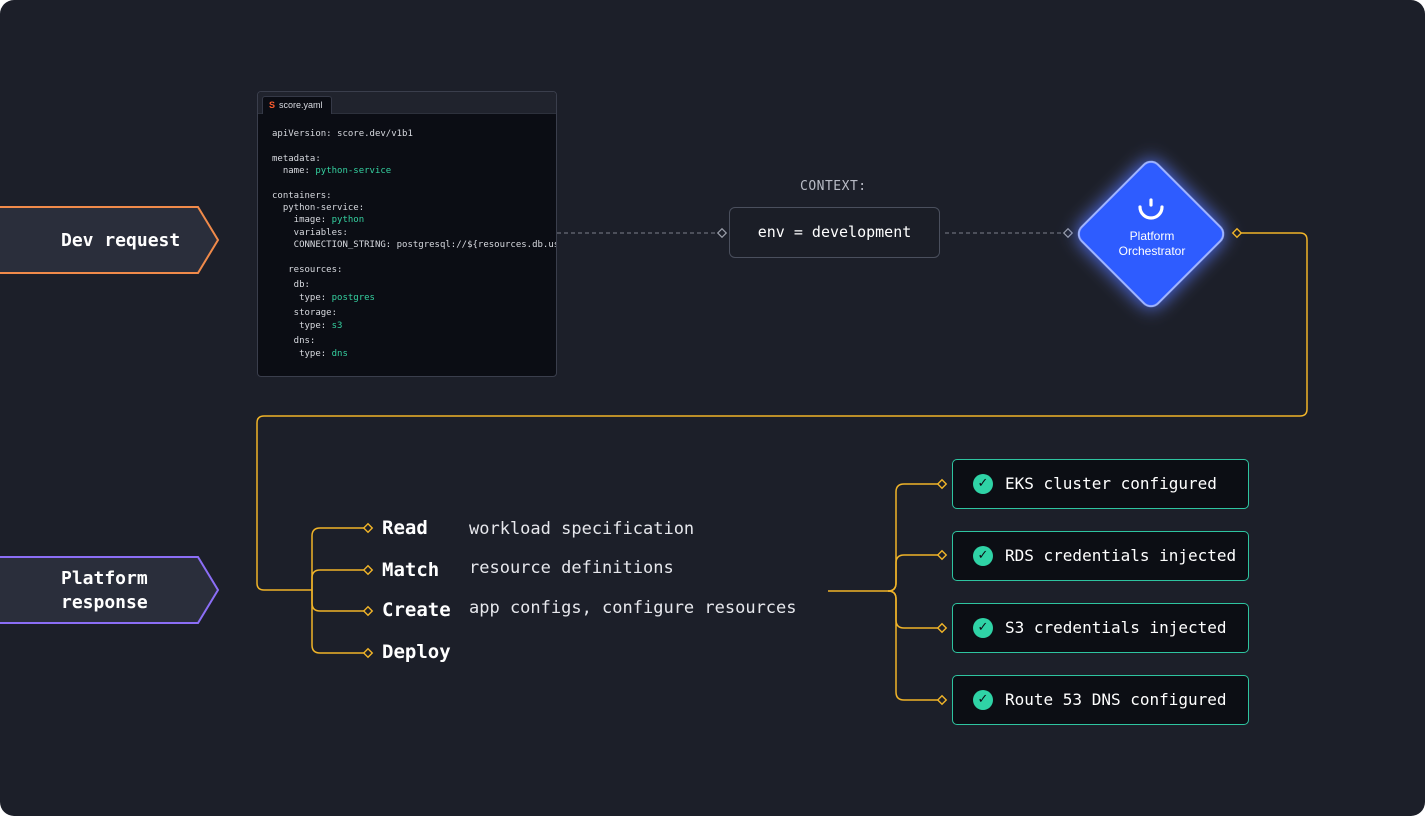 This screenshot has height=816, width=1425. I want to click on action-verb-read: Read, so click(405, 528).